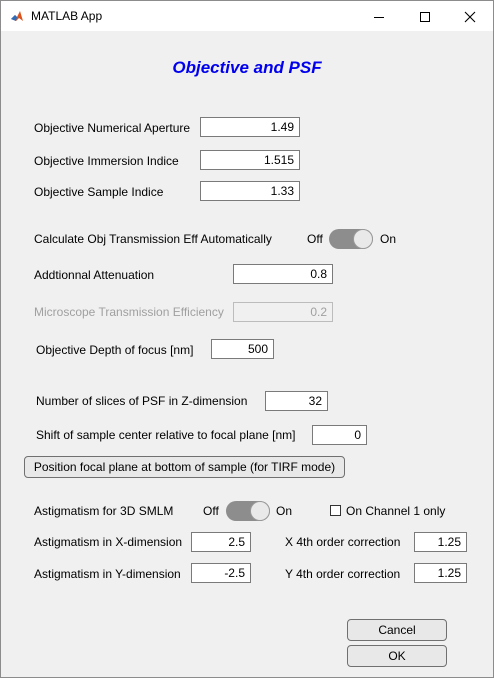 This screenshot has height=678, width=494. Describe the element at coordinates (343, 574) in the screenshot. I see `y4-label: Y 4th order correction` at that location.